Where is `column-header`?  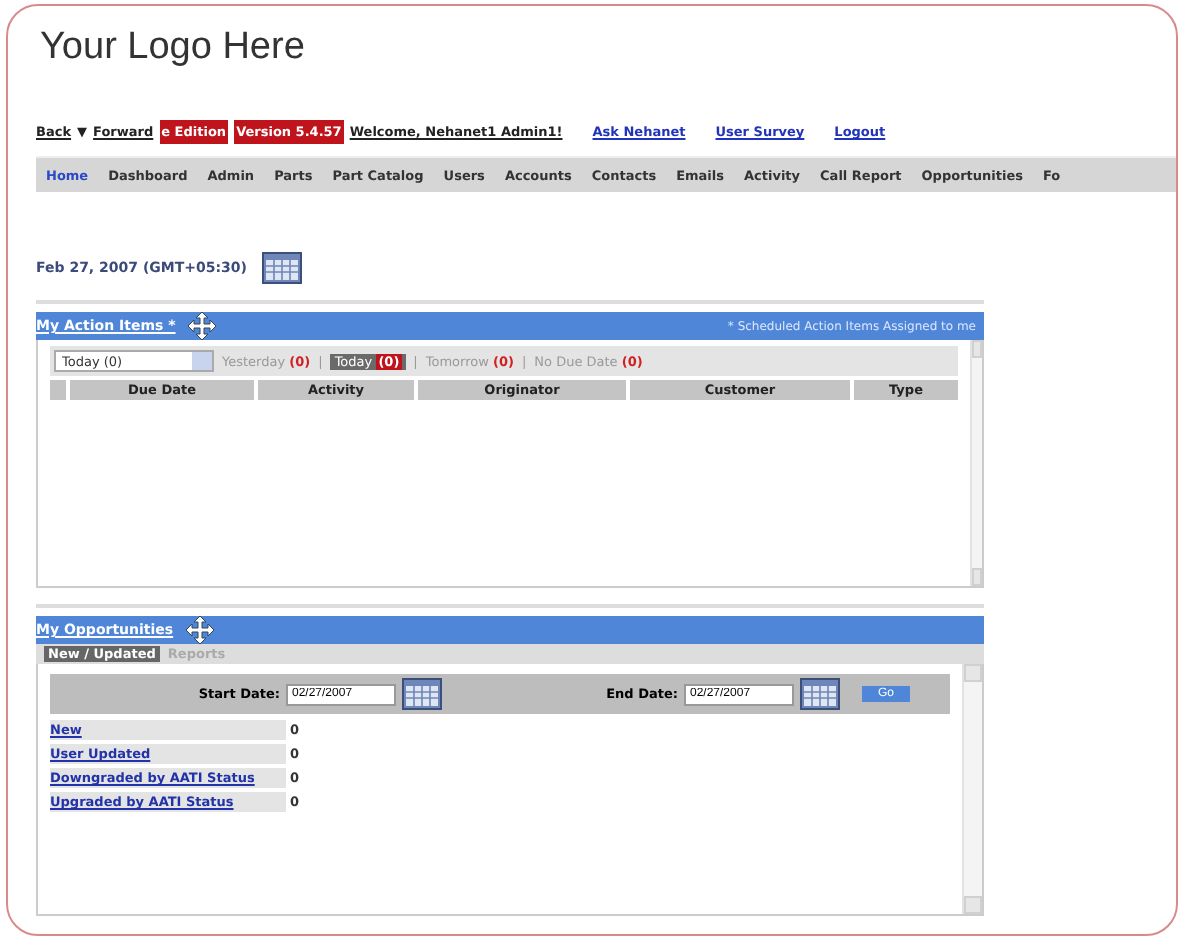
column-header is located at coordinates (58, 390).